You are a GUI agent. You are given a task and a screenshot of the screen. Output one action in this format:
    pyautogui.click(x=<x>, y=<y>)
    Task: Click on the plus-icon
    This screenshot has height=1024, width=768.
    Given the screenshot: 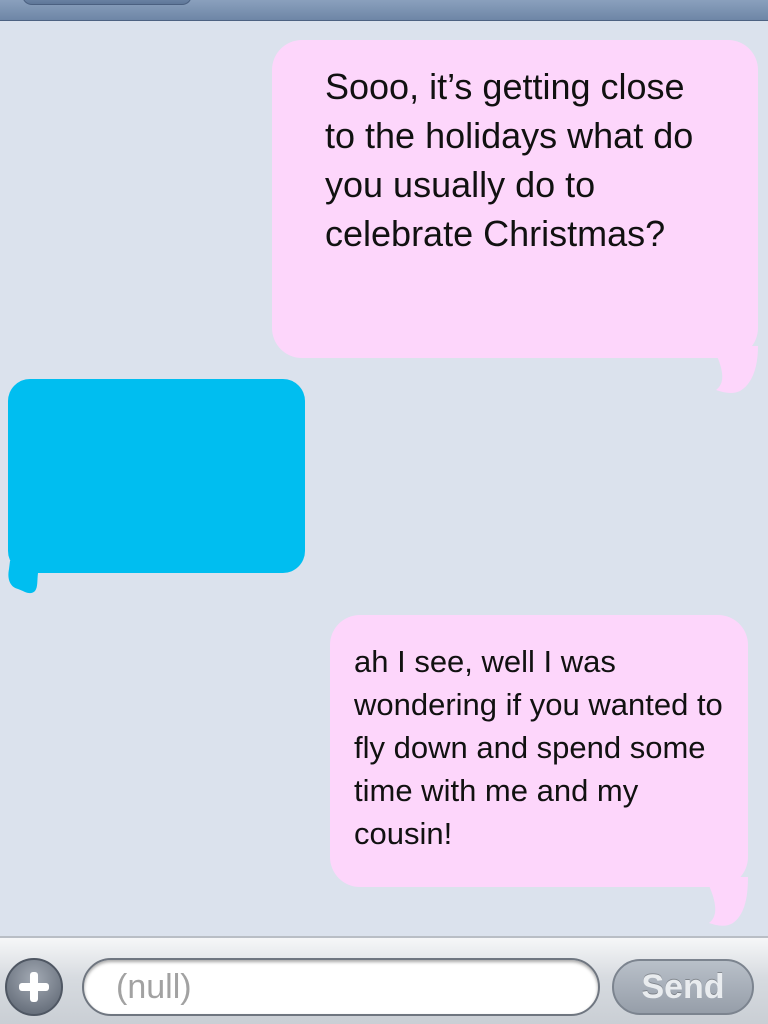 What is the action you would take?
    pyautogui.click(x=34, y=987)
    